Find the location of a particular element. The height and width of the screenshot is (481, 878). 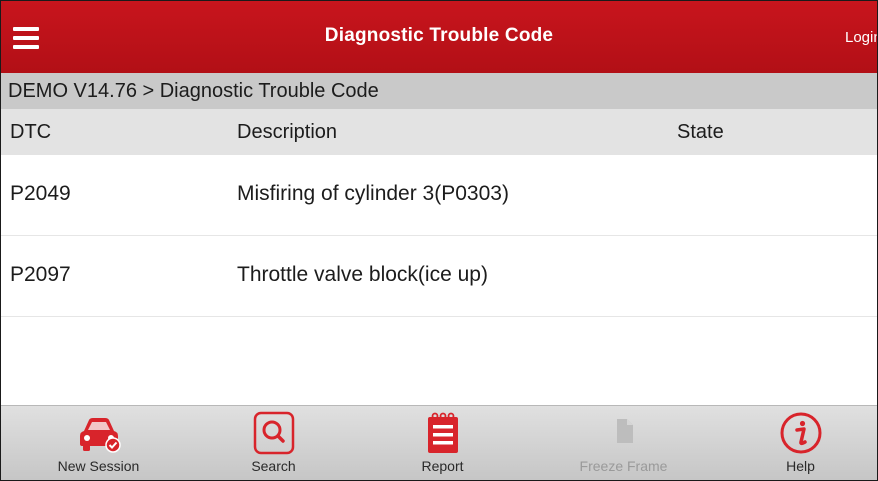

search-button: Search is located at coordinates (273, 443).